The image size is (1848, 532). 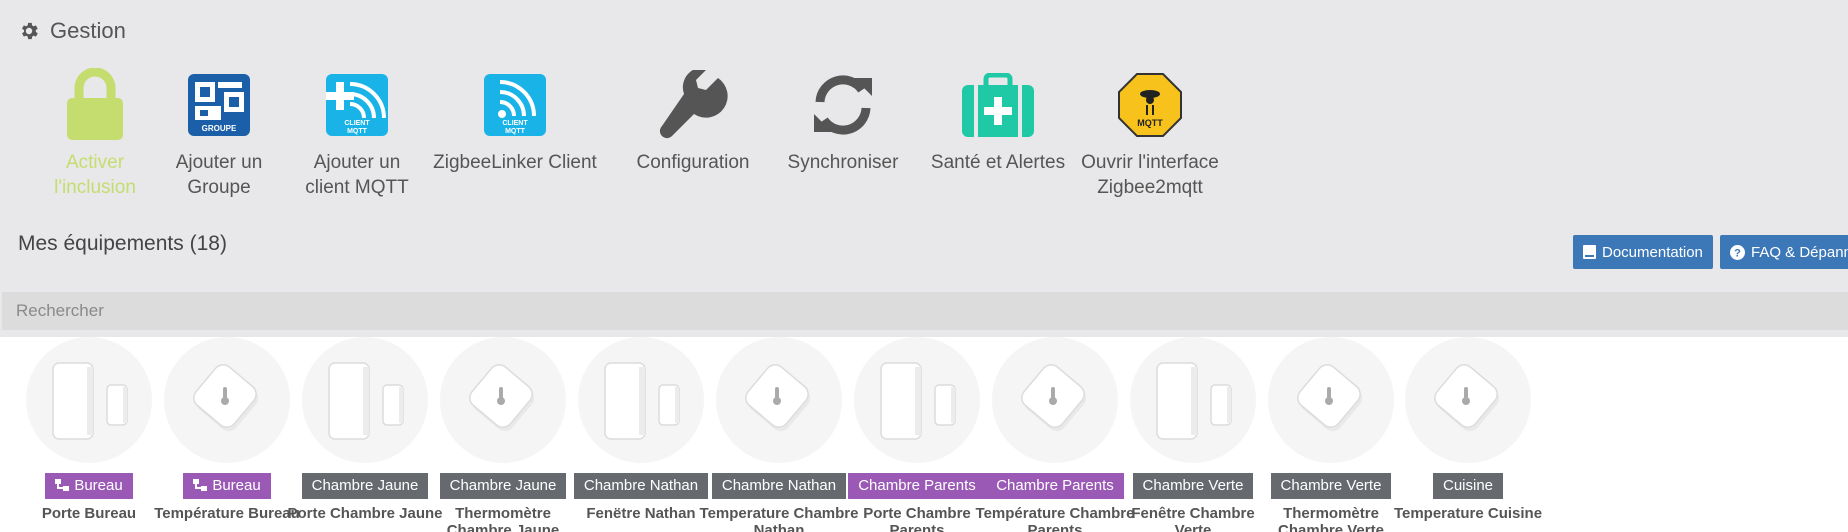 What do you see at coordinates (1799, 252) in the screenshot?
I see `faq-label: FAQ & Dépanna` at bounding box center [1799, 252].